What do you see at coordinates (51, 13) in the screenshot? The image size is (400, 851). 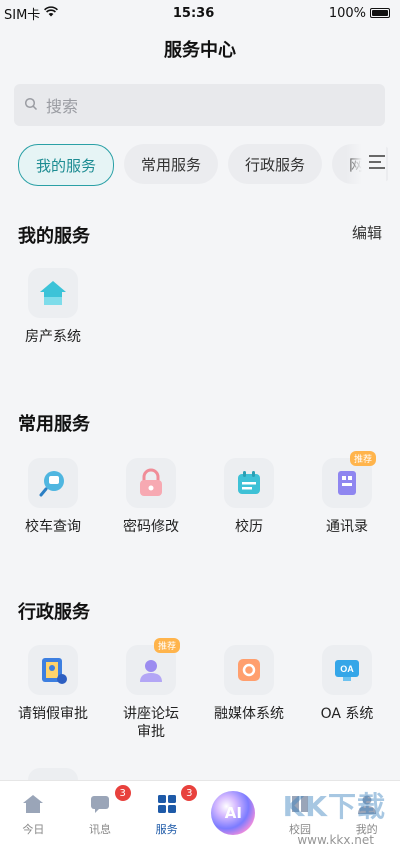 I see `wifi-icon` at bounding box center [51, 13].